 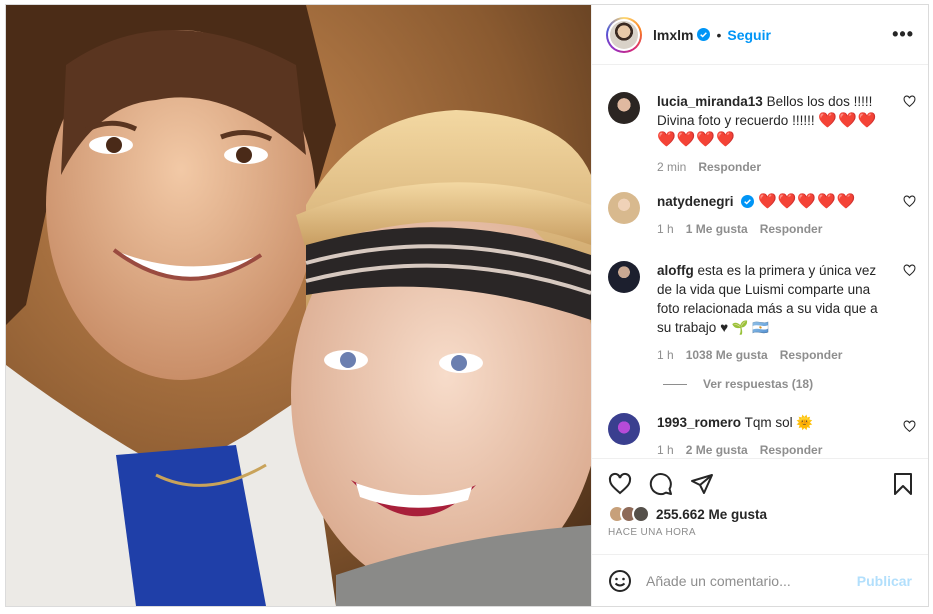 What do you see at coordinates (673, 35) in the screenshot?
I see `author-username: lmxlm` at bounding box center [673, 35].